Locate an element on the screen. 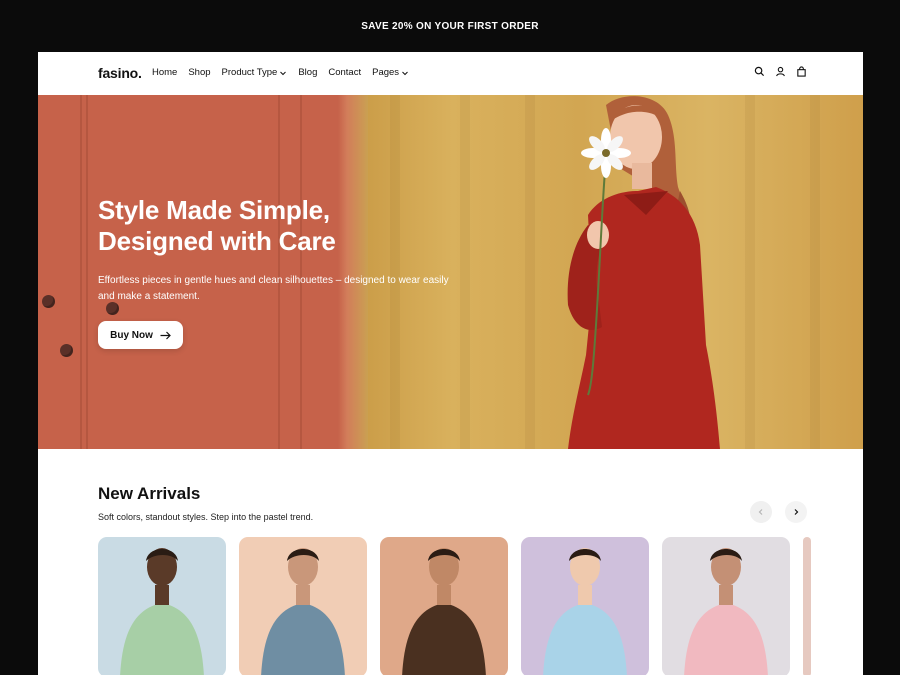 The width and height of the screenshot is (900, 675). nav-shop: Shop is located at coordinates (199, 72).